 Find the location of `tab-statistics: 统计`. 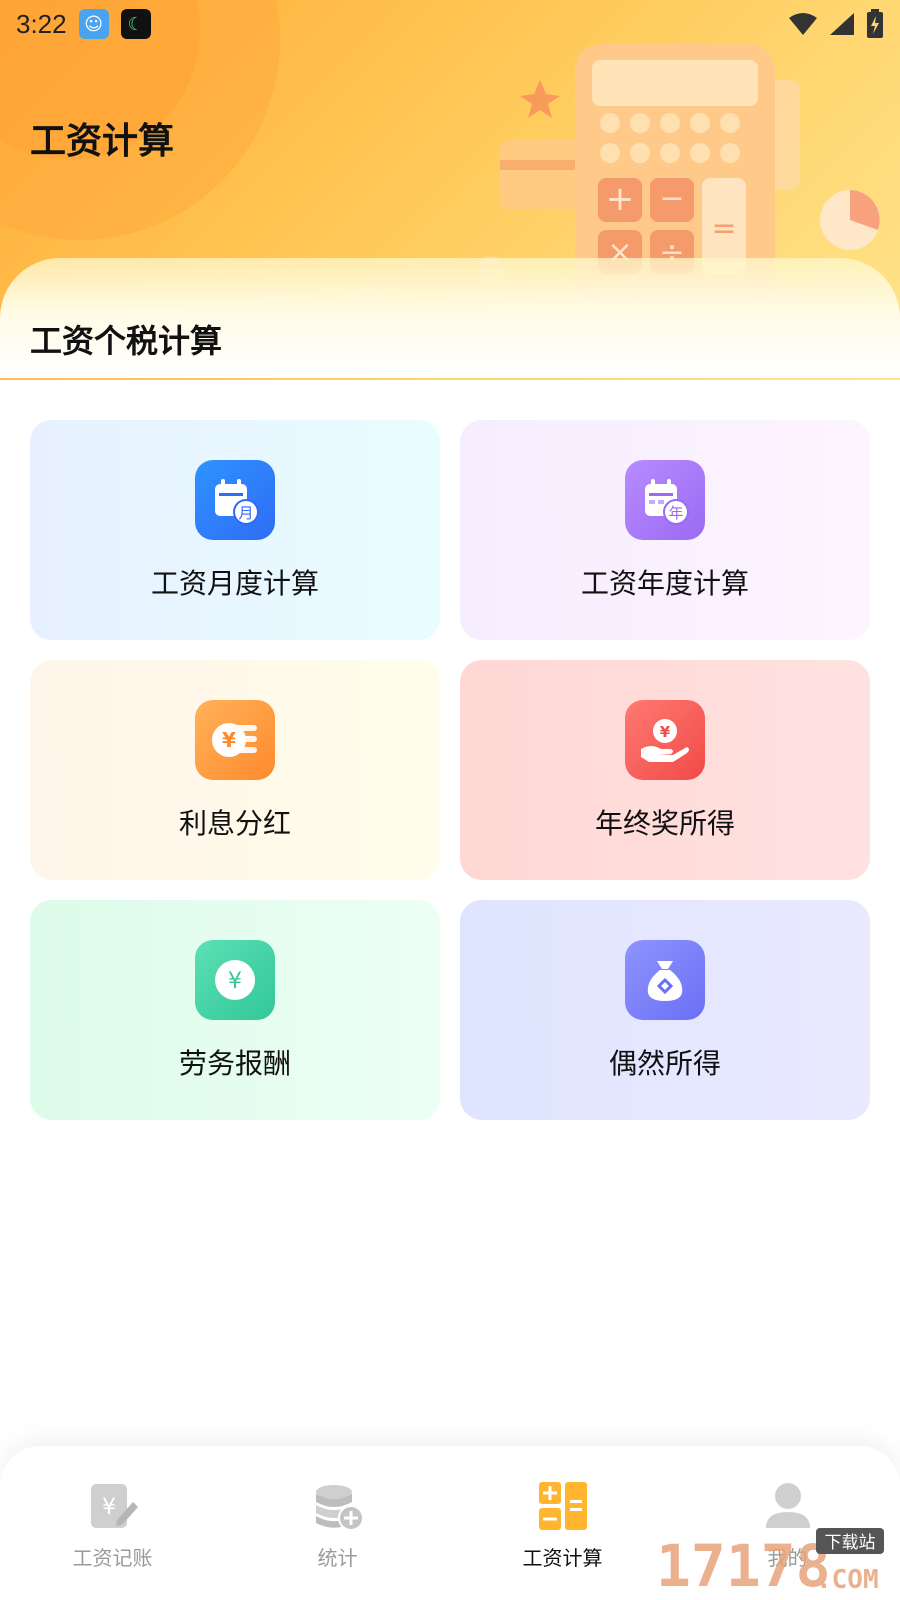

tab-statistics: 统计 is located at coordinates (337, 1523).